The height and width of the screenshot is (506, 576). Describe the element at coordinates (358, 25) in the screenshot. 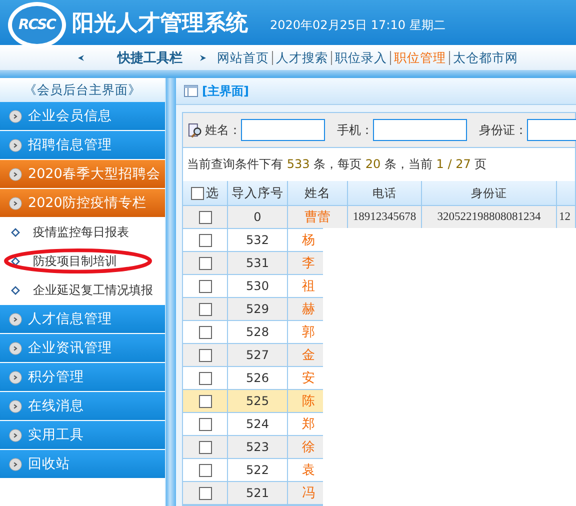

I see `date-time: 2020年02月25日 17:10 星期二` at that location.